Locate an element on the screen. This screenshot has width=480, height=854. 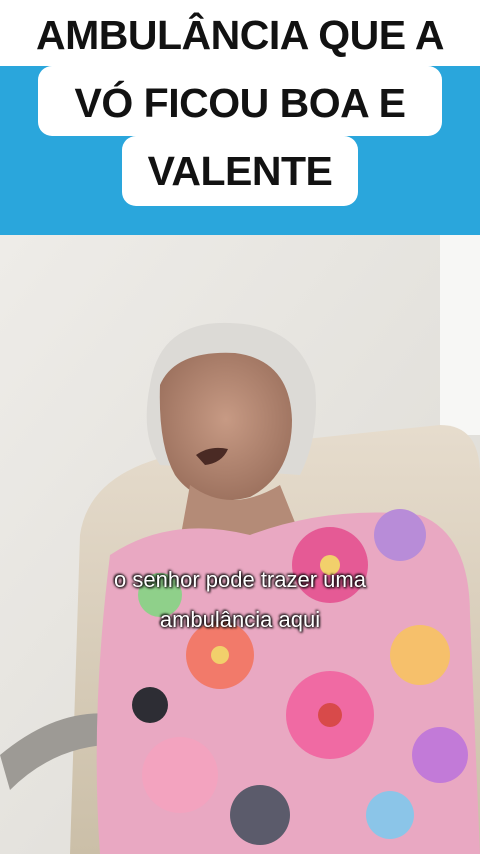
window-edge is located at coordinates (460, 335).